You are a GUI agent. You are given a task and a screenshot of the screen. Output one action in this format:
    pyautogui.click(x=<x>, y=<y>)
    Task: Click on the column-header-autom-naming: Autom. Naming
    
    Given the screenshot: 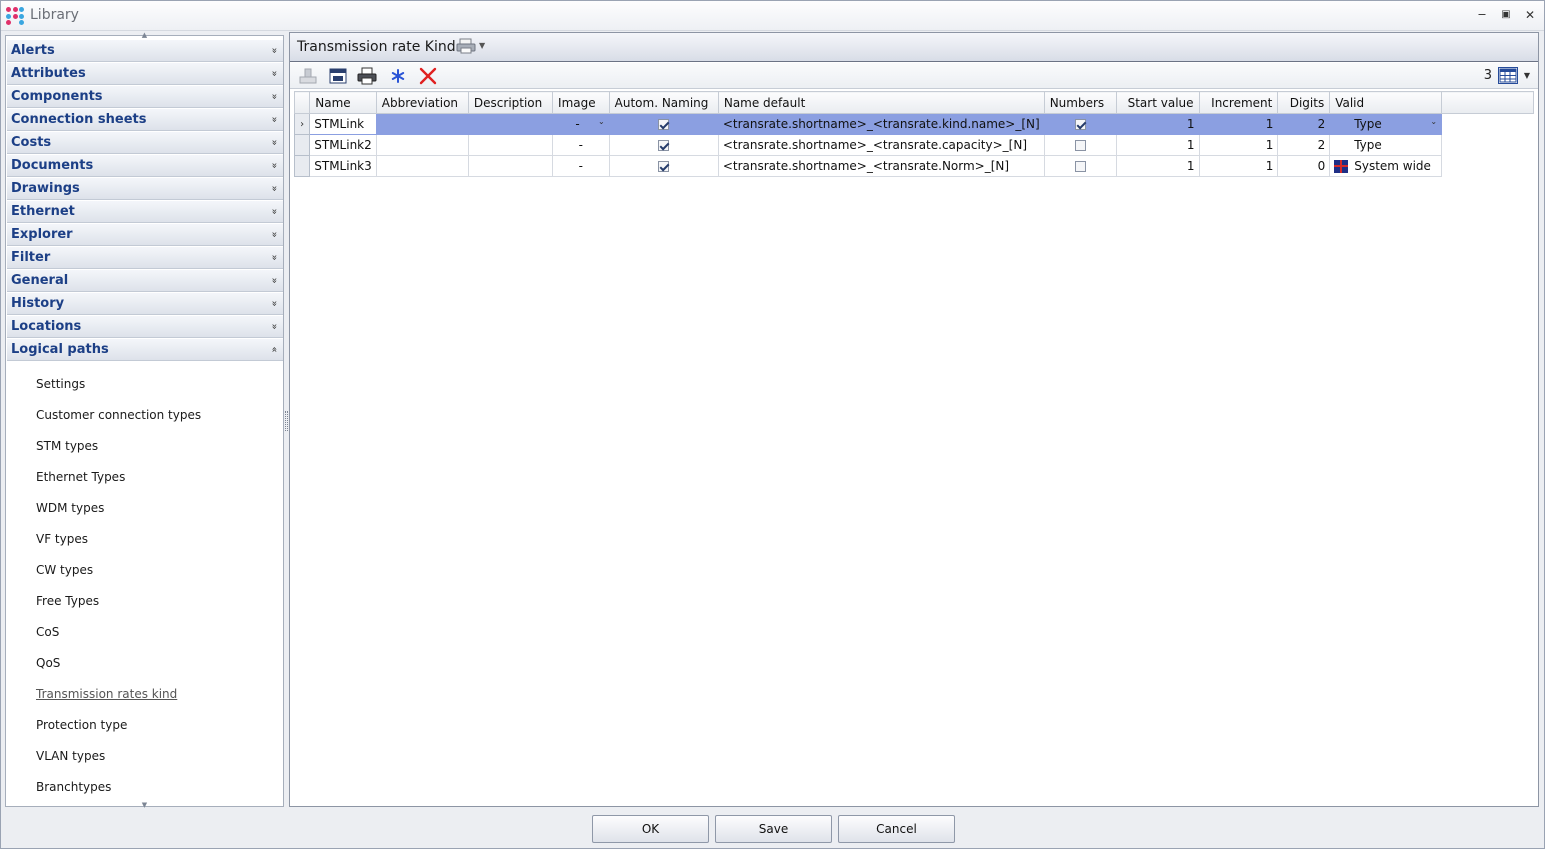 What is the action you would take?
    pyautogui.click(x=663, y=102)
    